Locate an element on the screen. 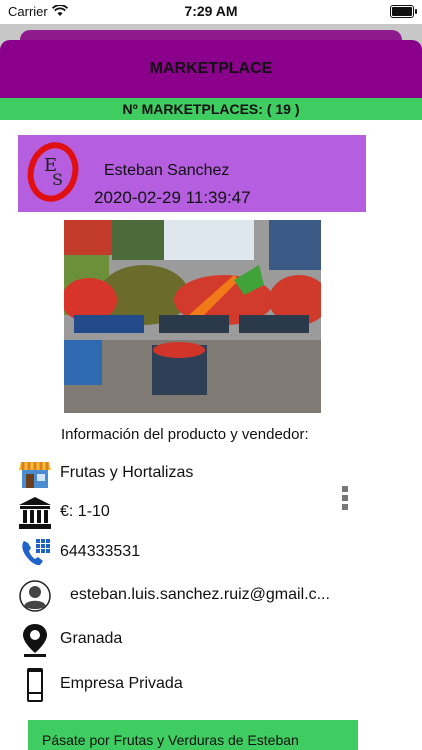 This screenshot has width=422, height=750. promo-banner: Pásate por Frutas y Verduras de Esteban is located at coordinates (193, 735).